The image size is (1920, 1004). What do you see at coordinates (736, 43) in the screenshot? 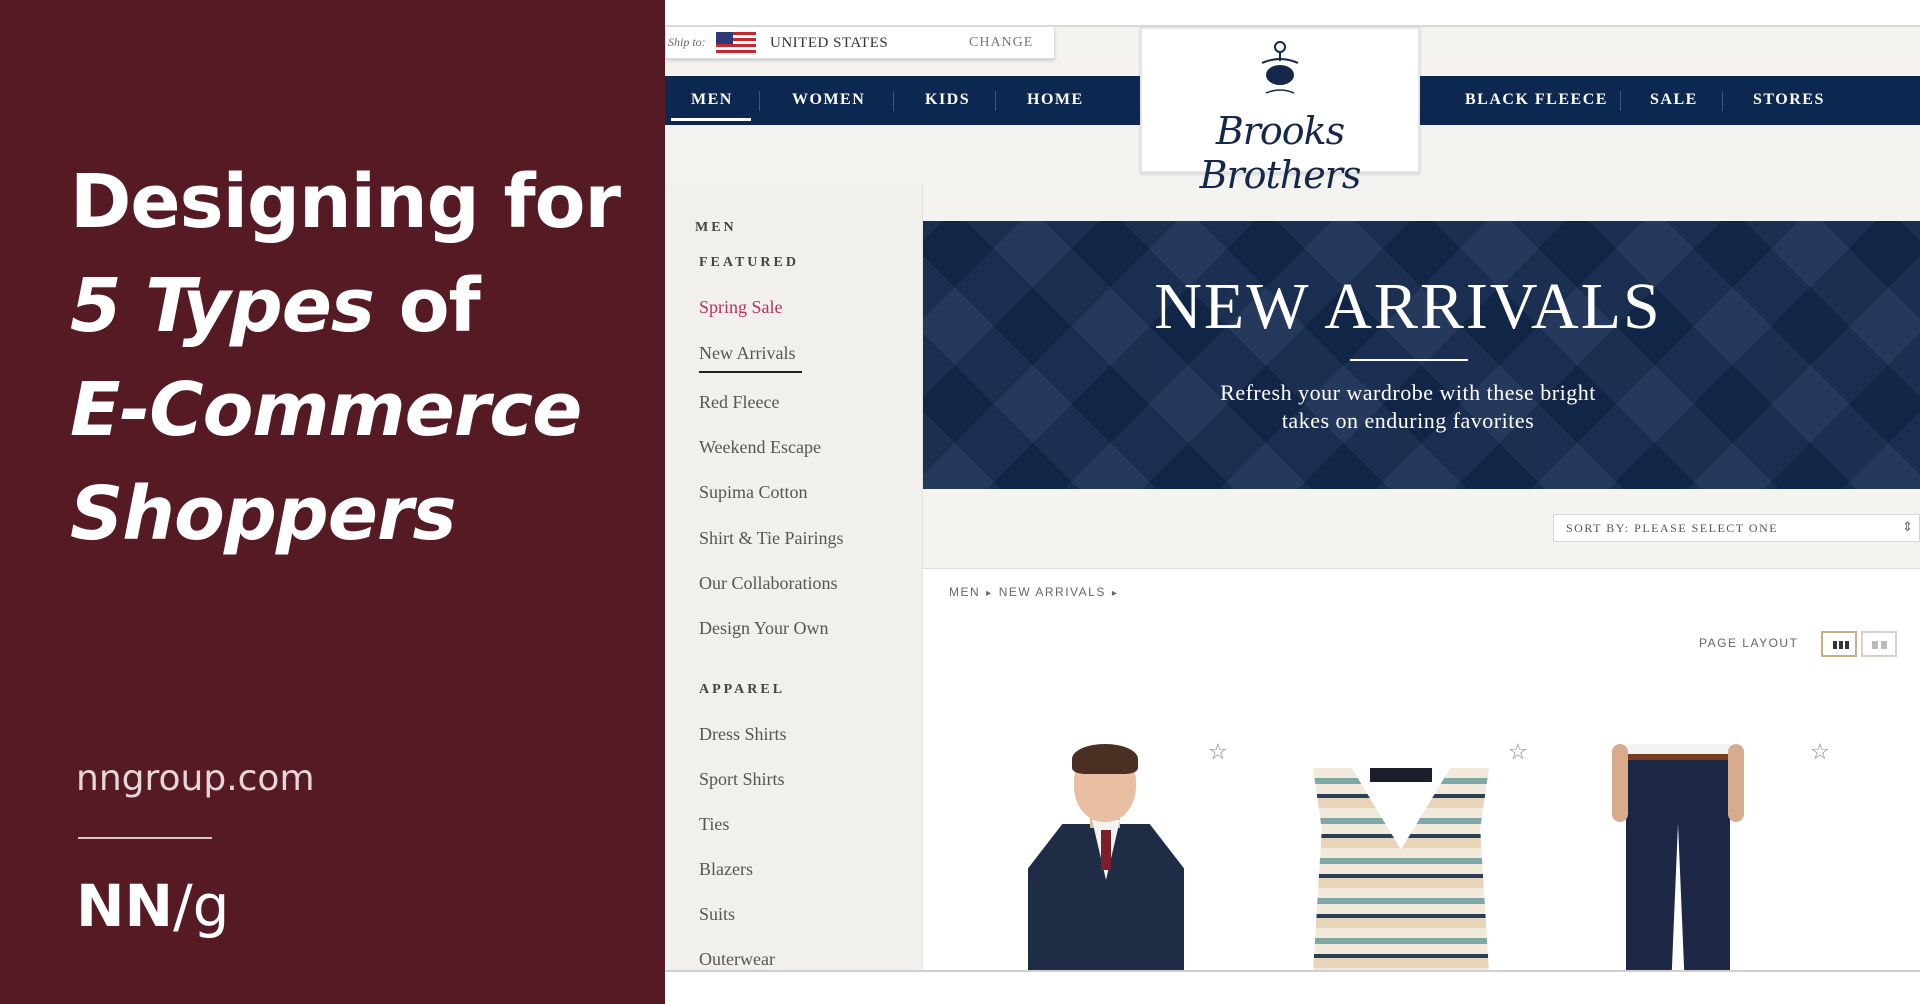
I see `us-flag-icon` at bounding box center [736, 43].